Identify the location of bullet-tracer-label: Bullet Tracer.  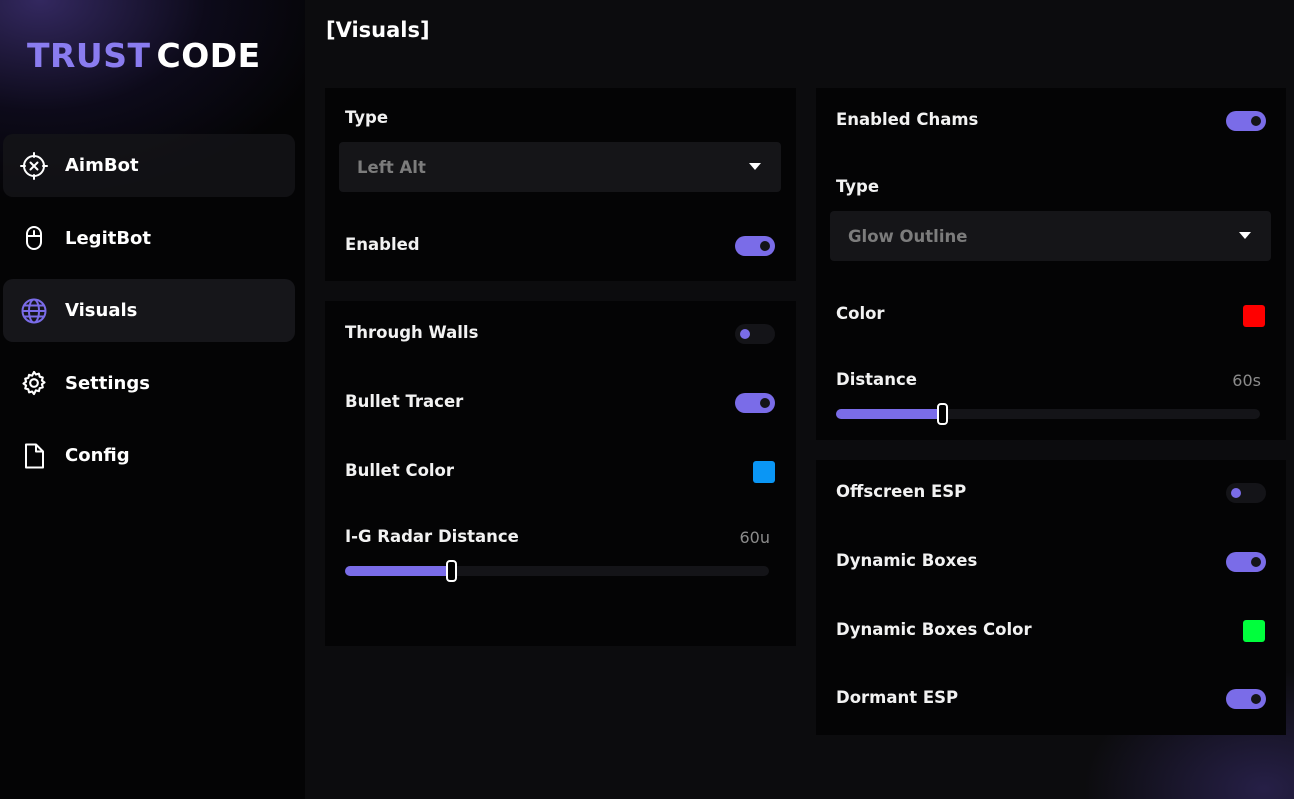
(404, 401).